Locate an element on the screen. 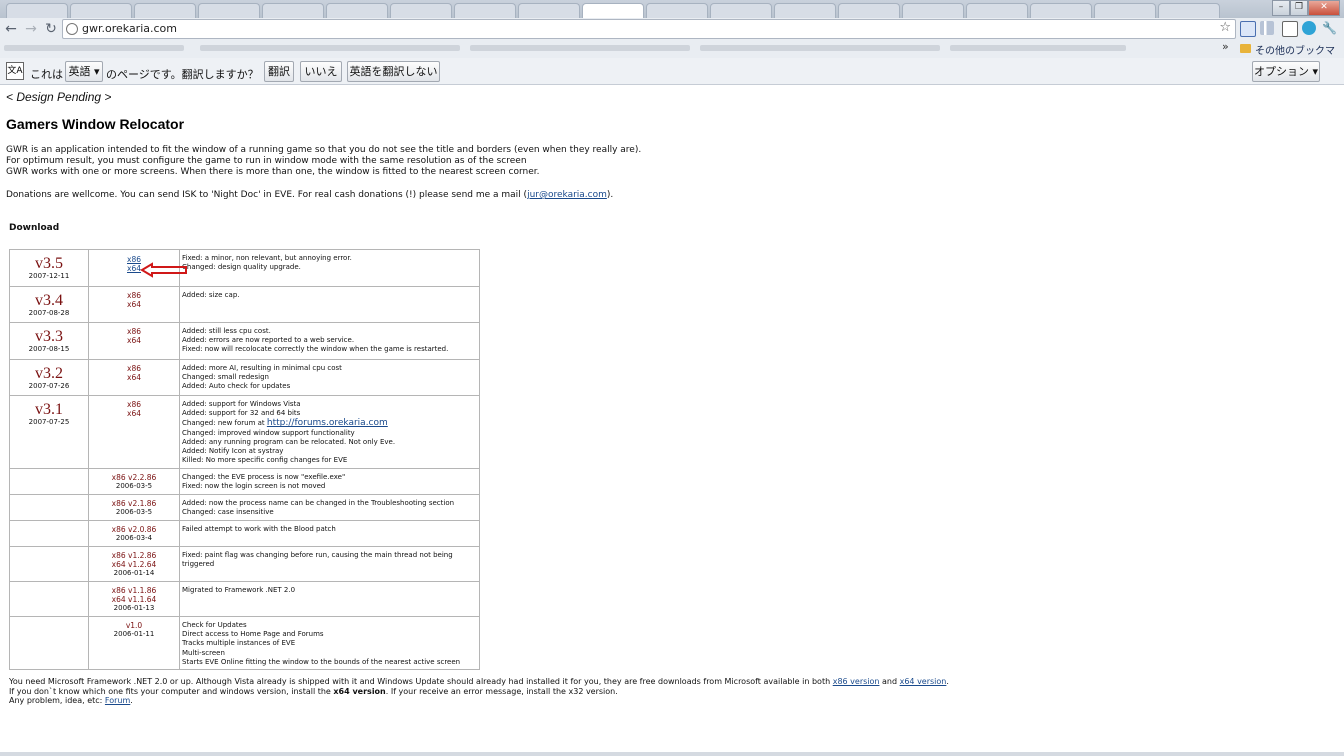 This screenshot has height=756, width=1344. bookmark-overflow-icon: » is located at coordinates (1225, 46).